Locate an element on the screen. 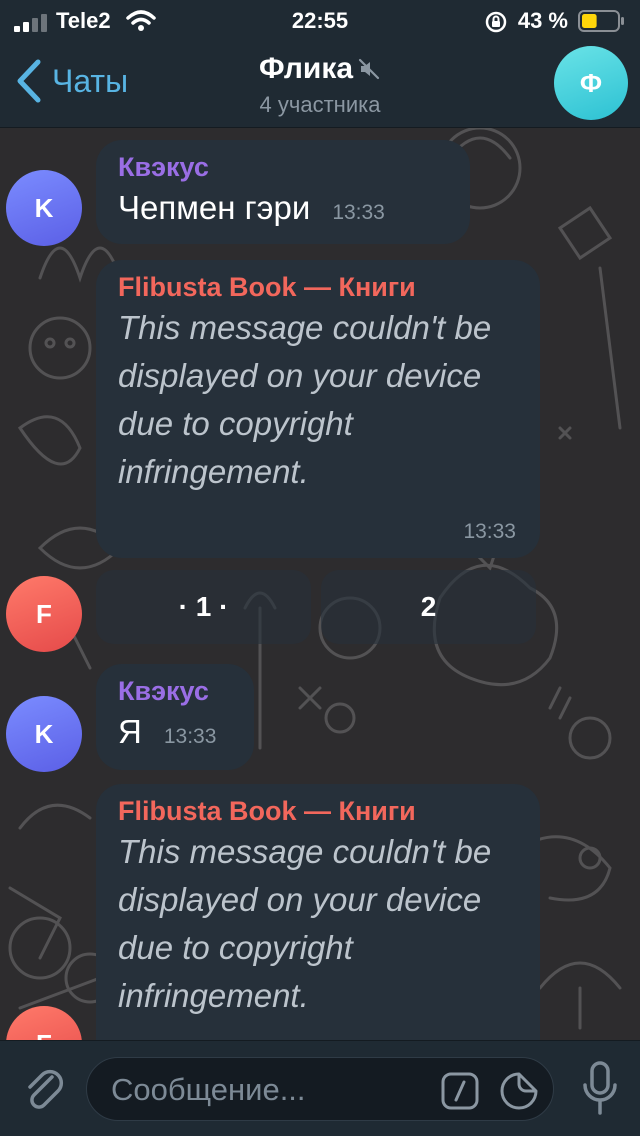 The width and height of the screenshot is (640, 1136). message-input-wrapper is located at coordinates (320, 1089).